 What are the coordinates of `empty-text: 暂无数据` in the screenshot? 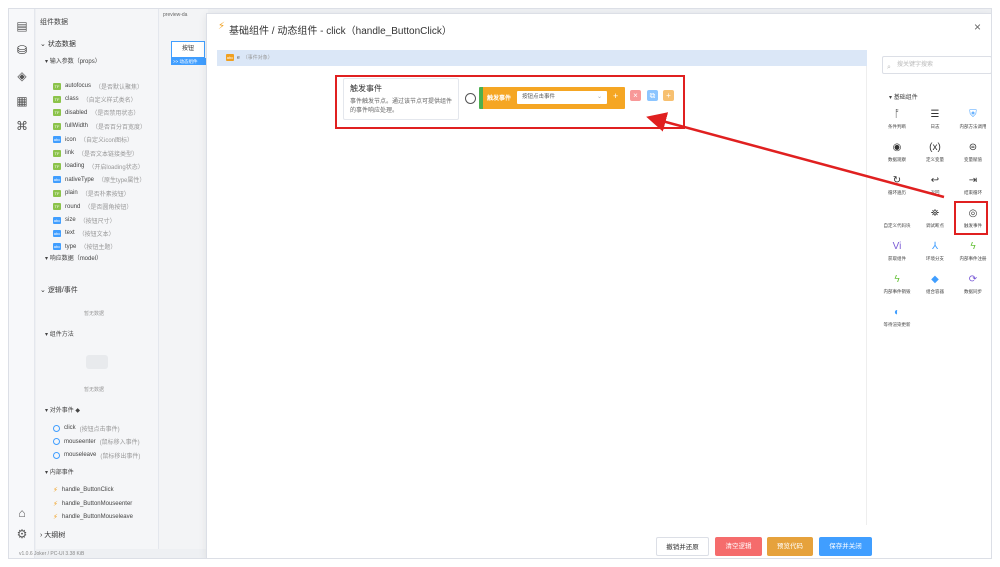 It's located at (94, 314).